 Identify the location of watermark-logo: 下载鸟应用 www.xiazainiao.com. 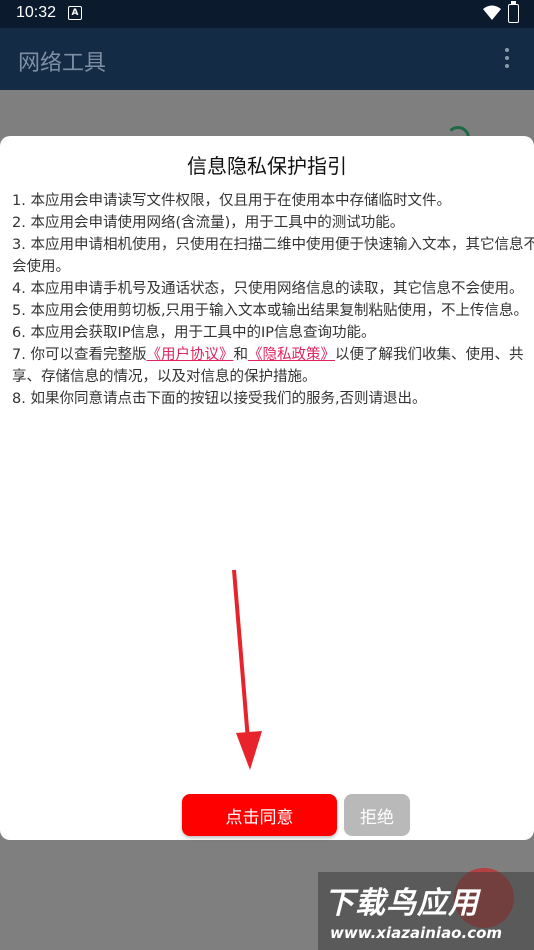
(426, 911).